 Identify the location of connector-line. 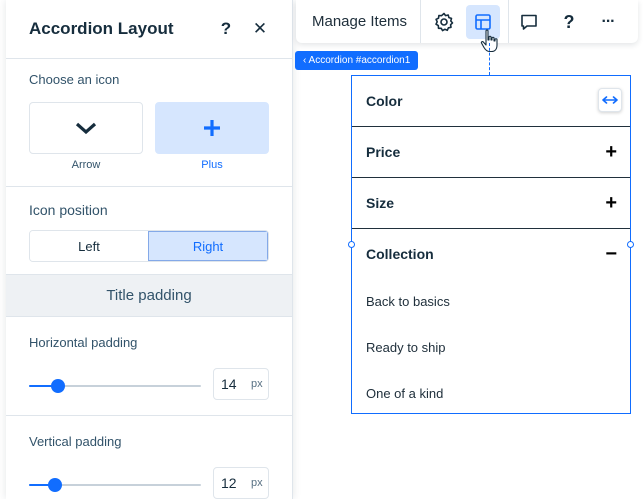
(489, 59).